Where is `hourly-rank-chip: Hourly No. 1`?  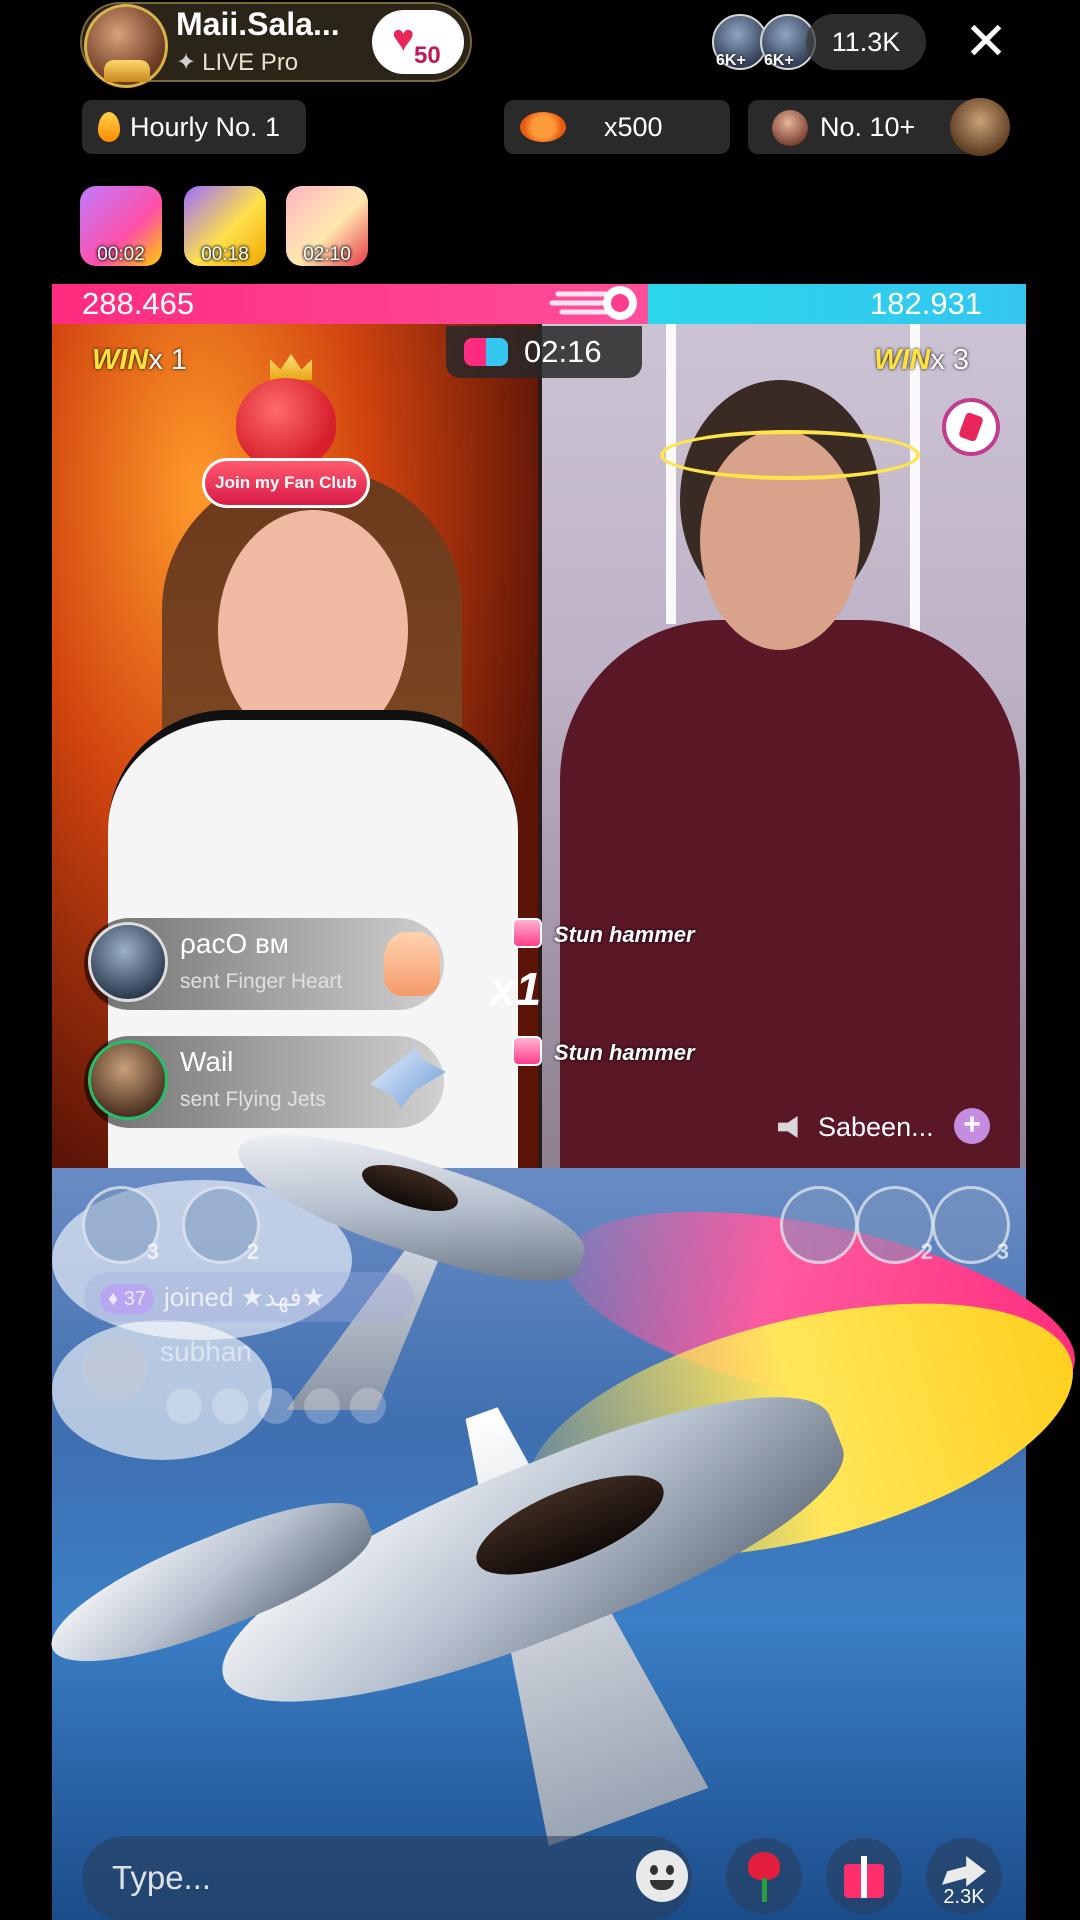 hourly-rank-chip: Hourly No. 1 is located at coordinates (194, 127).